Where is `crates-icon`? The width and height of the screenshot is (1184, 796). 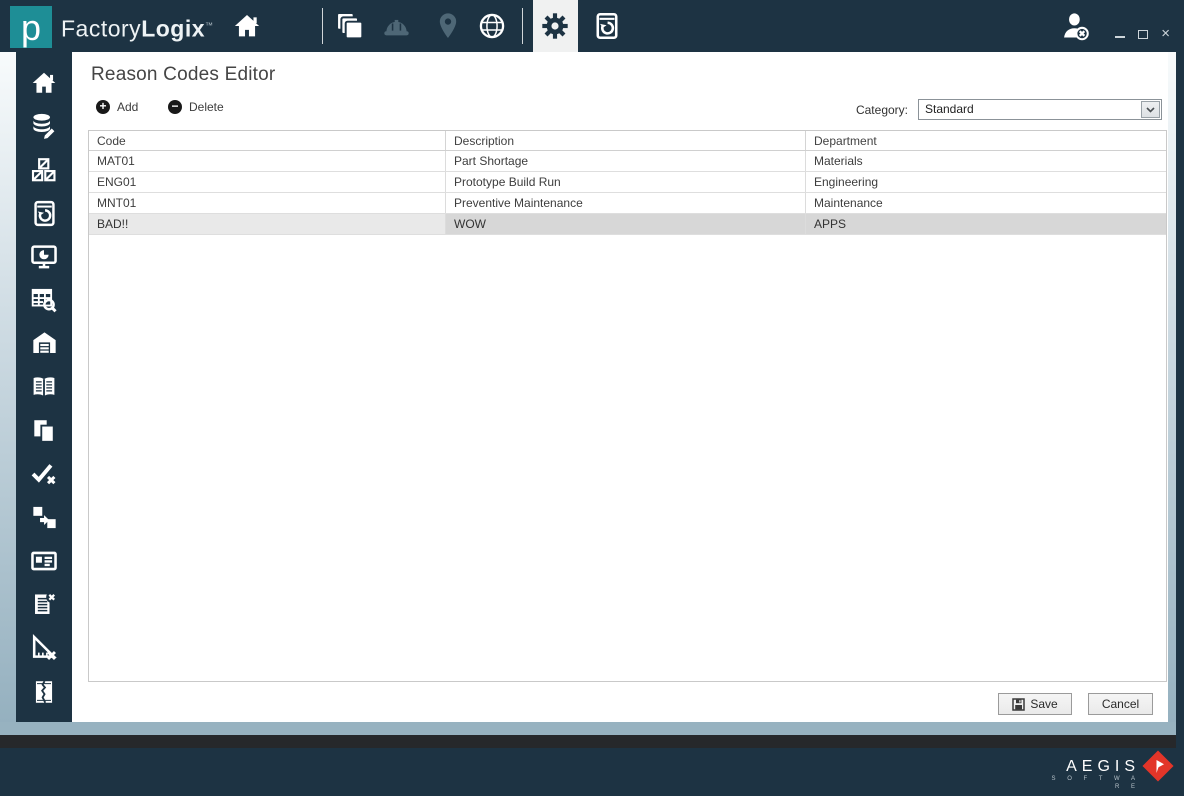 crates-icon is located at coordinates (44, 170).